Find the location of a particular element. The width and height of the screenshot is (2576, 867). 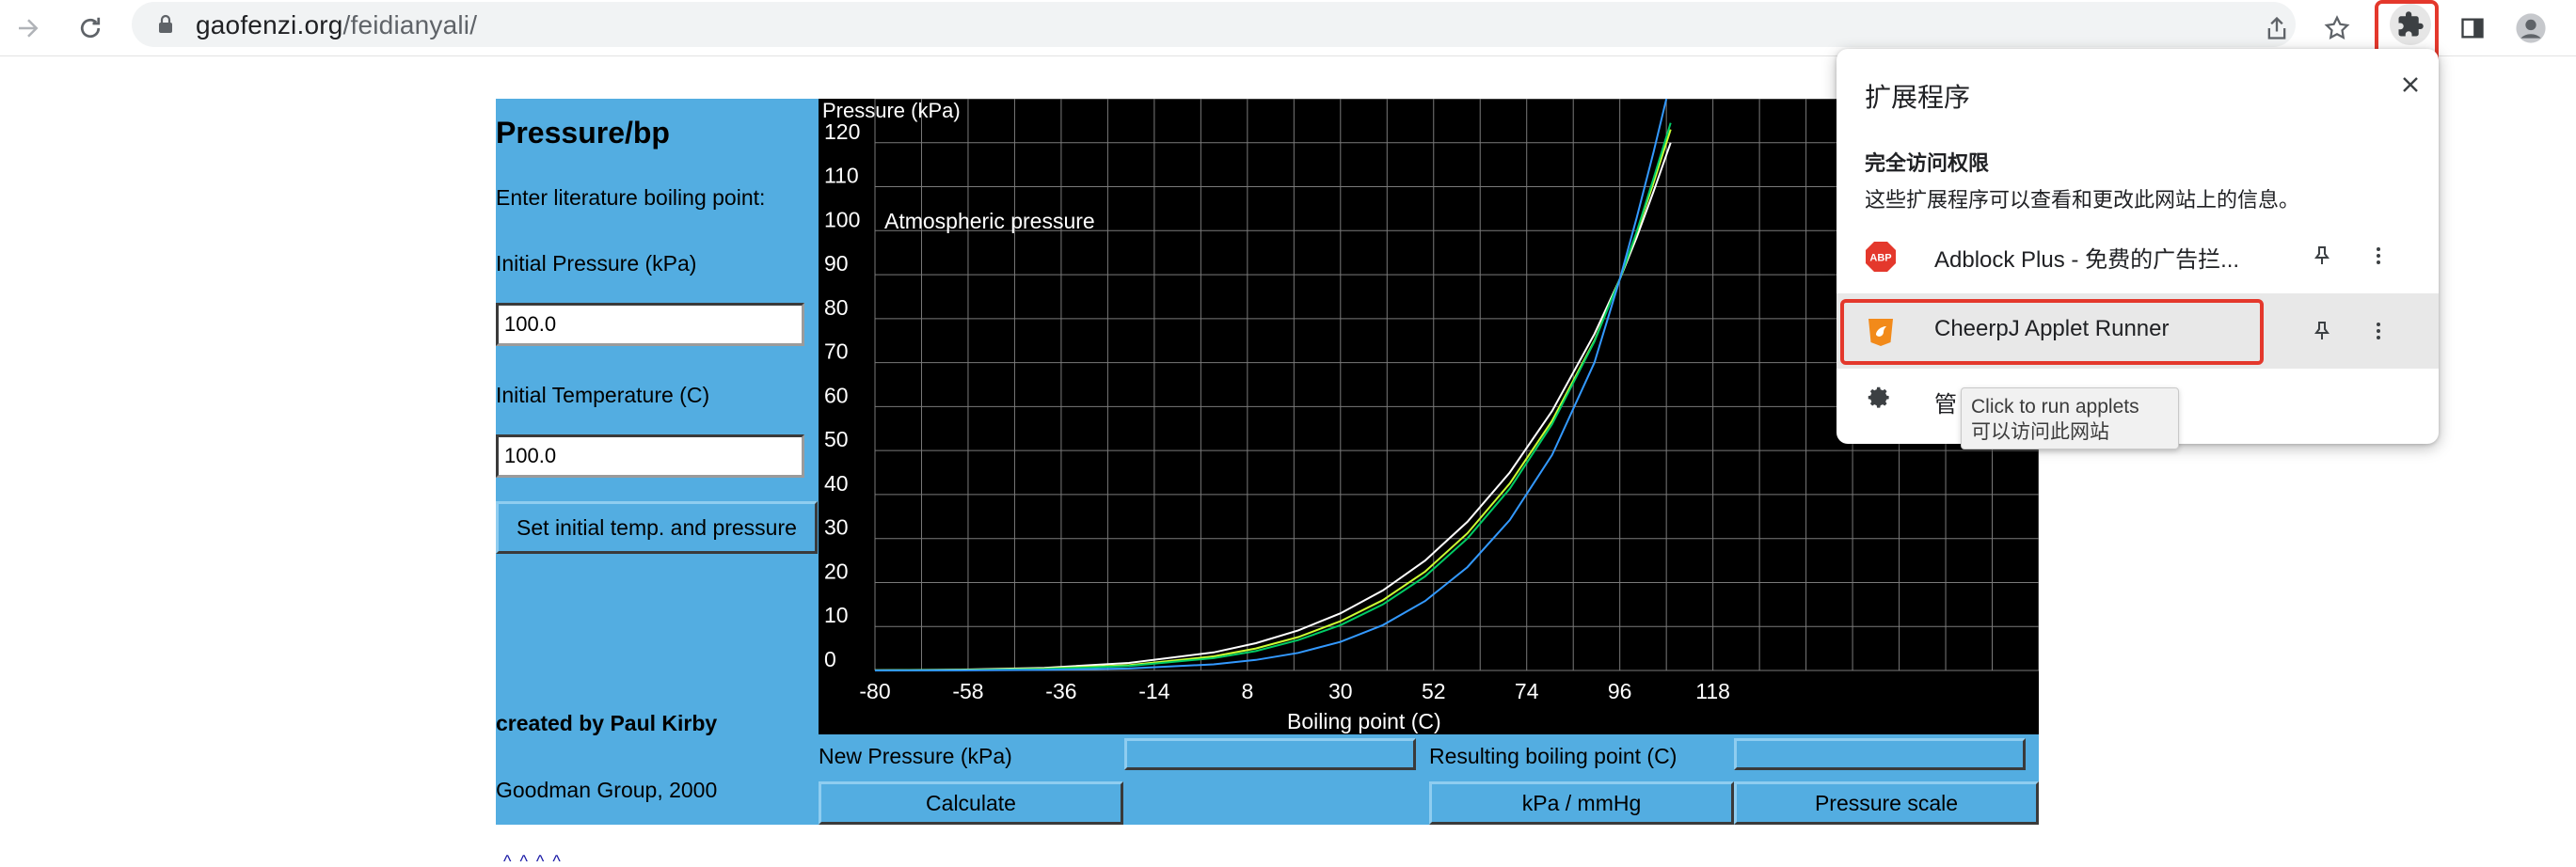

units-toggle-button: kPa / mmHg is located at coordinates (1581, 803).